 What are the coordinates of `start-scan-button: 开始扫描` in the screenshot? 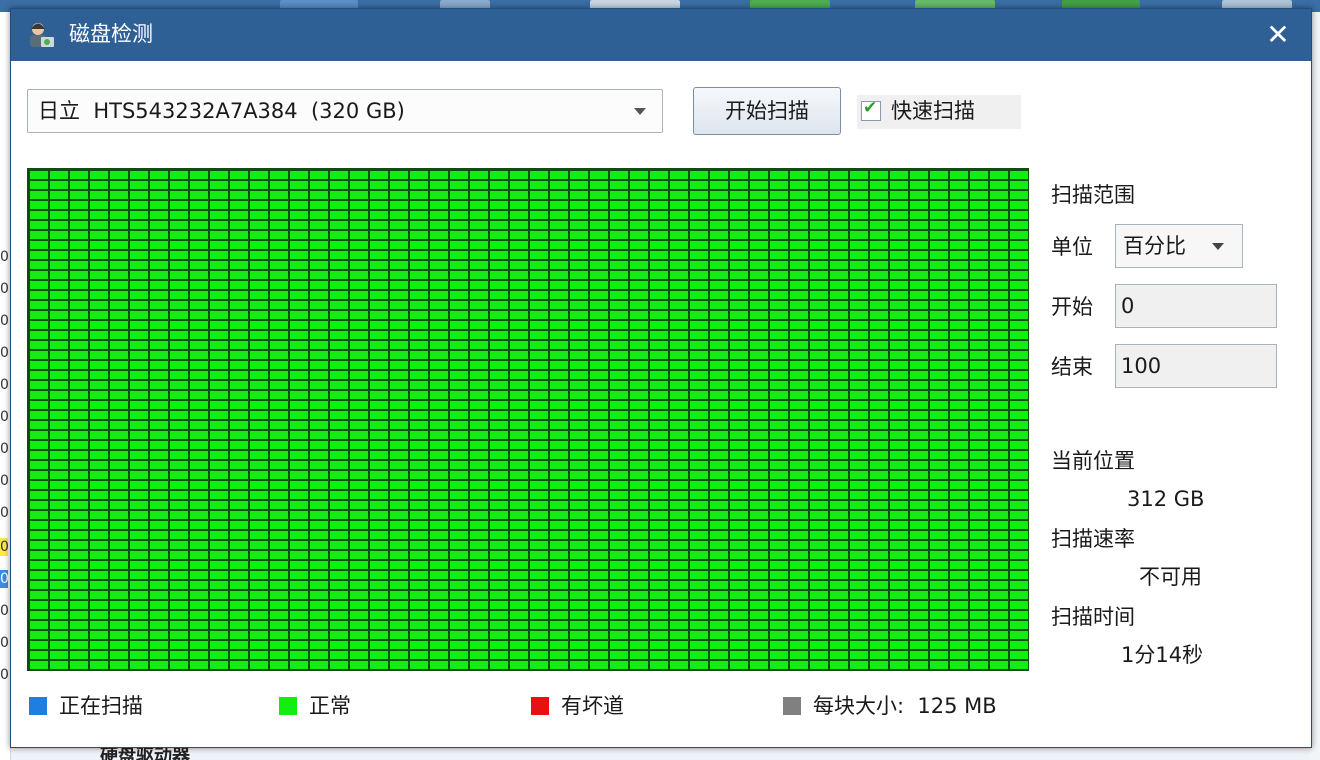 It's located at (767, 111).